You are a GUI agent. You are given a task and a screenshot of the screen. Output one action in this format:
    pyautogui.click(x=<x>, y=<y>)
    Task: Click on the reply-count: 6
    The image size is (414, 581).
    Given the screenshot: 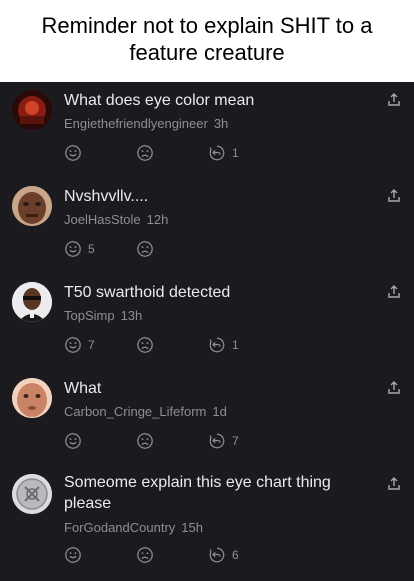 What is the action you would take?
    pyautogui.click(x=235, y=555)
    